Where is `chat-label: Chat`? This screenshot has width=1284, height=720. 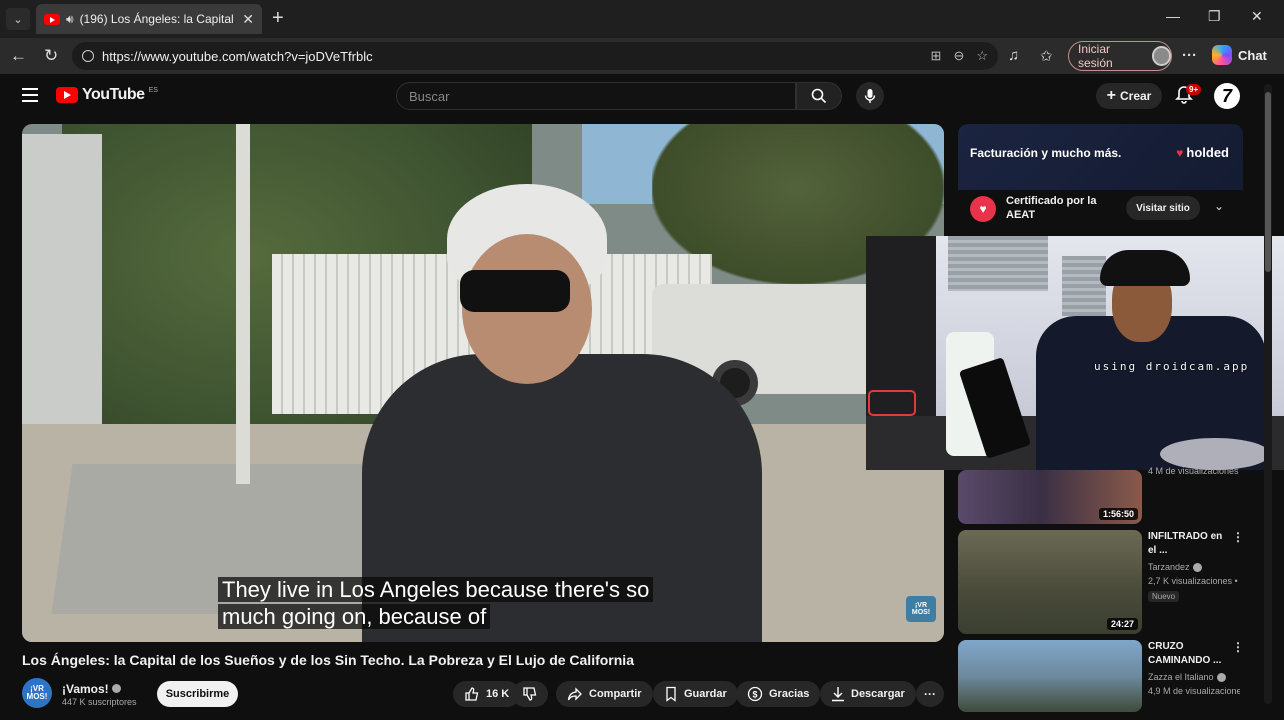
chat-label: Chat is located at coordinates (1252, 55).